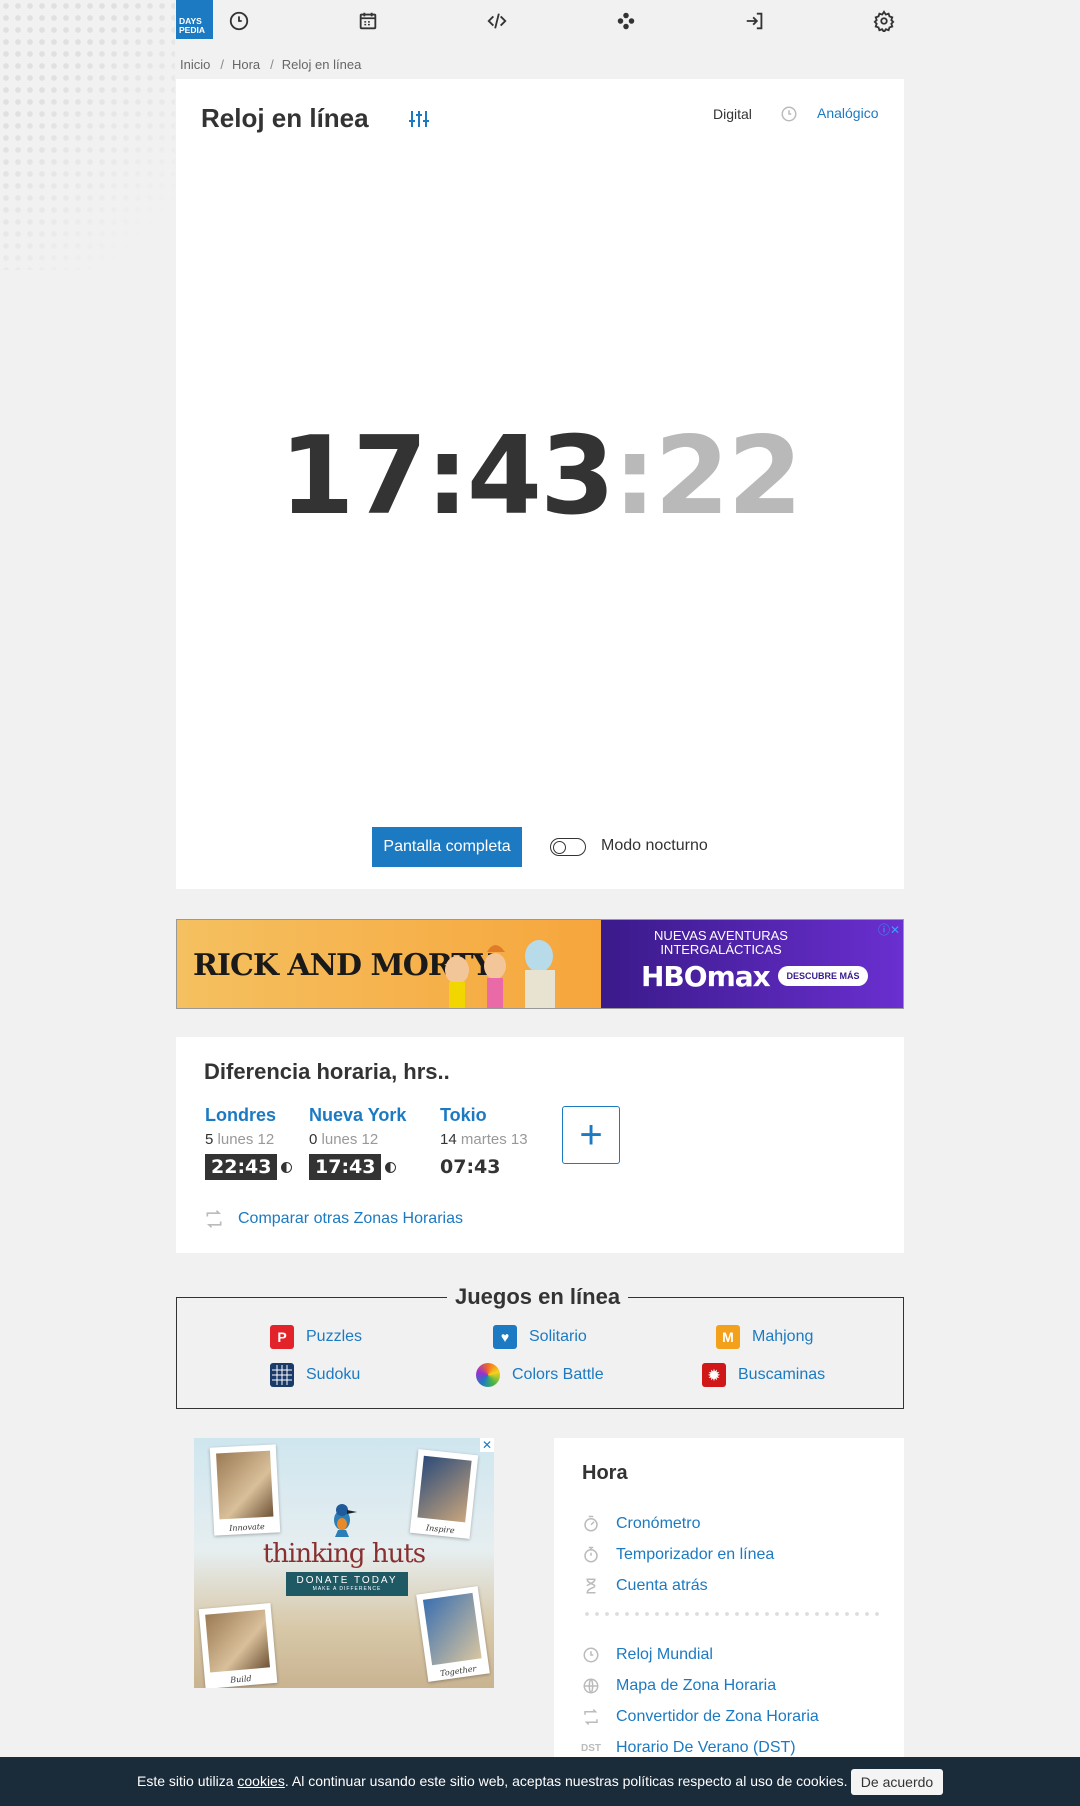  What do you see at coordinates (389, 964) in the screenshot?
I see `ad-banner-left: RICK AND MORTY` at bounding box center [389, 964].